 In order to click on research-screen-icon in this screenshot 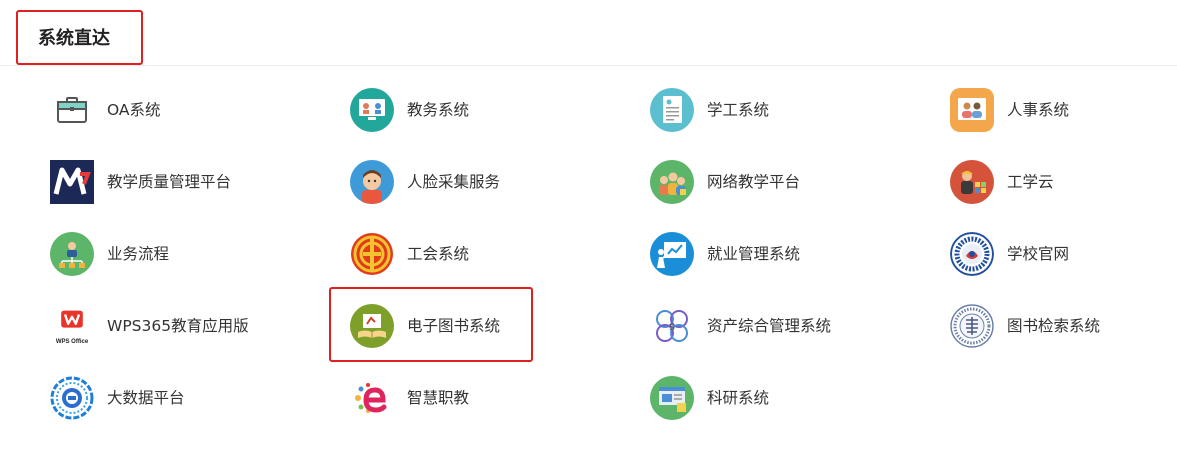, I will do `click(672, 398)`.